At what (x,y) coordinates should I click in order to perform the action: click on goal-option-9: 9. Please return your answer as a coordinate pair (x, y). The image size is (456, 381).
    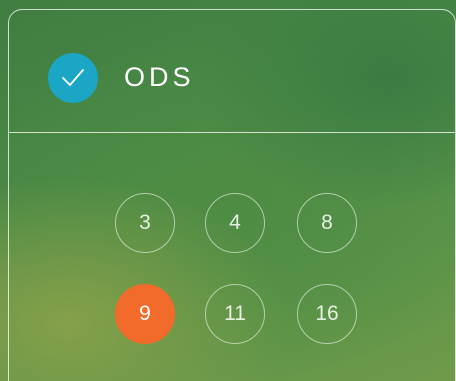
    Looking at the image, I should click on (145, 314).